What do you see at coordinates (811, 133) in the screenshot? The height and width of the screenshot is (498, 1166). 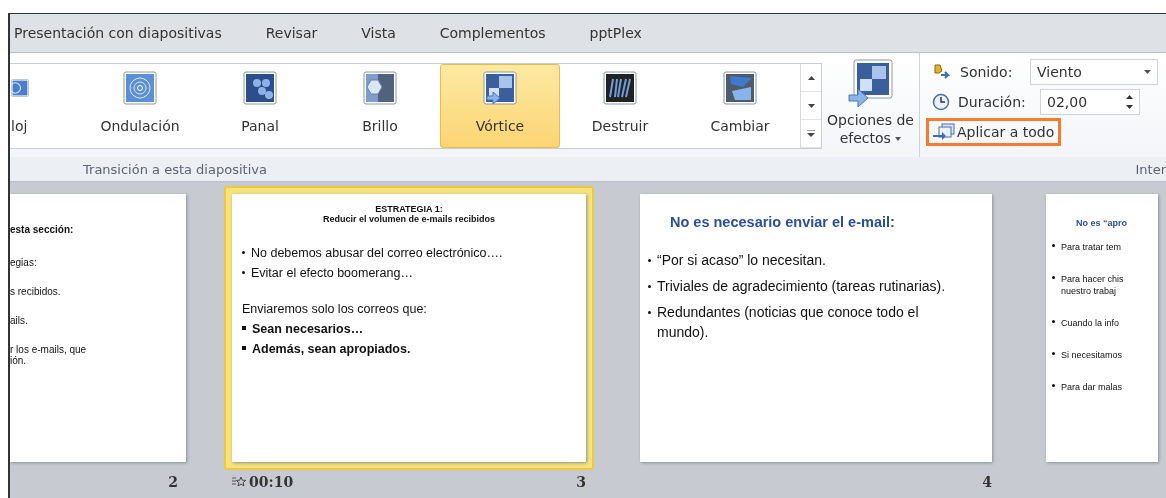 I see `expand-gallery-icon` at bounding box center [811, 133].